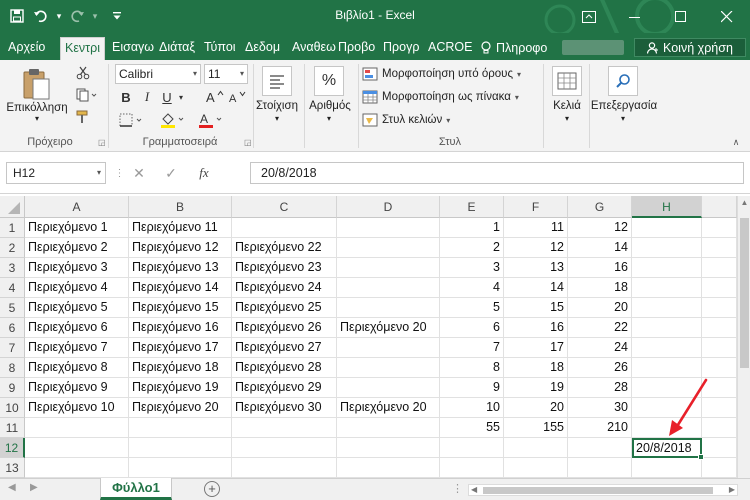 Image resolution: width=750 pixels, height=500 pixels. I want to click on cell-f7: 17, so click(536, 348).